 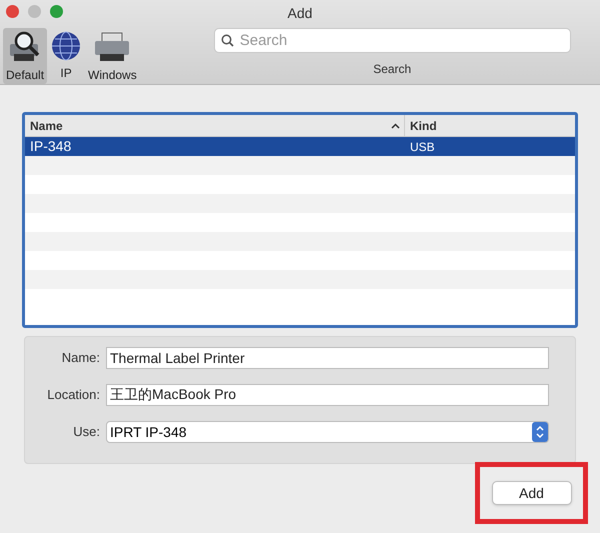 I want to click on toolbar-tab: Default, so click(x=25, y=56).